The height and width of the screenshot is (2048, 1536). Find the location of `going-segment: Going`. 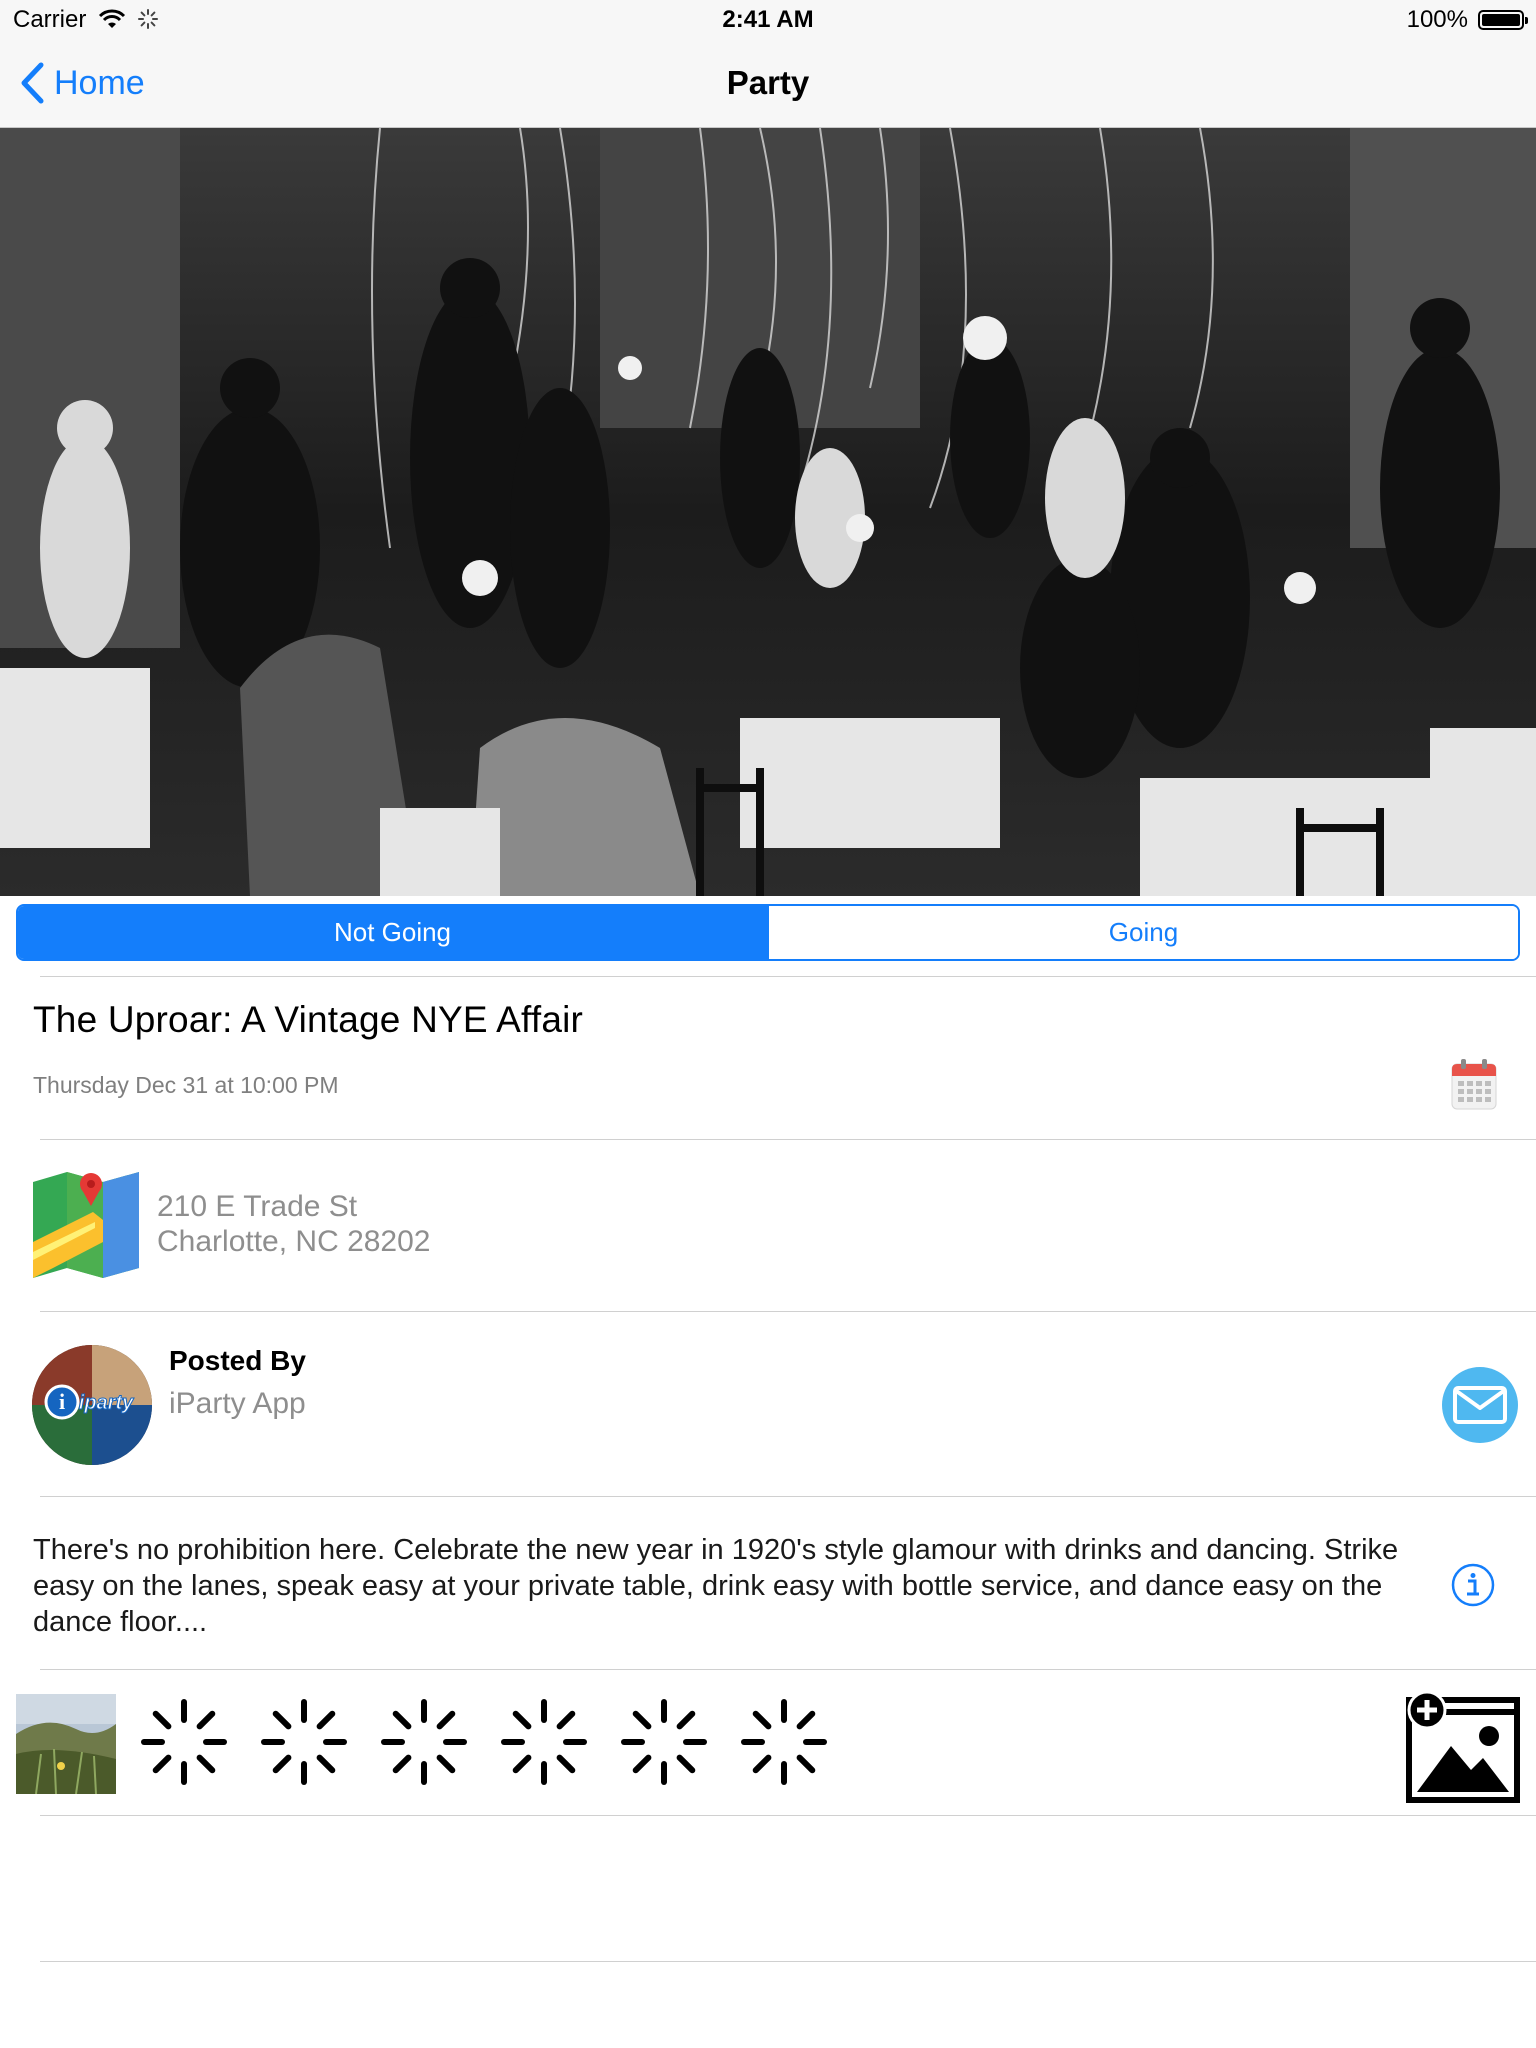

going-segment: Going is located at coordinates (1142, 932).